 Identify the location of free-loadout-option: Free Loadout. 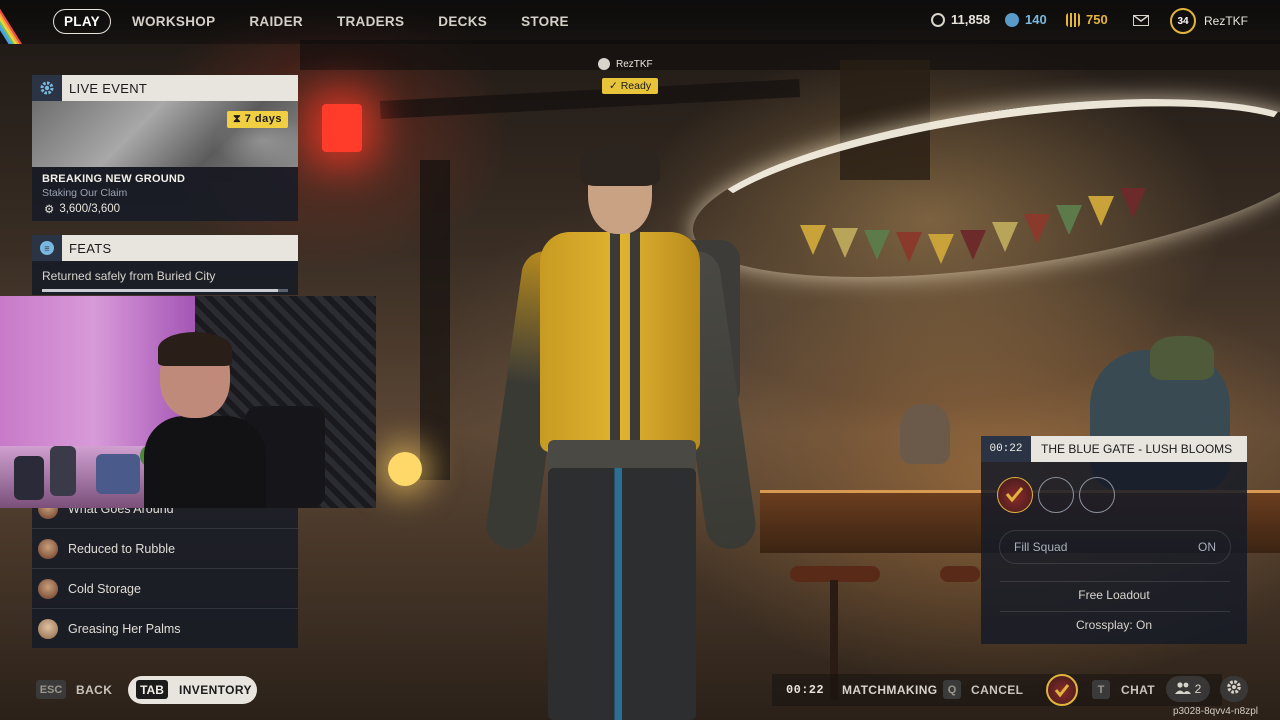
(1114, 595).